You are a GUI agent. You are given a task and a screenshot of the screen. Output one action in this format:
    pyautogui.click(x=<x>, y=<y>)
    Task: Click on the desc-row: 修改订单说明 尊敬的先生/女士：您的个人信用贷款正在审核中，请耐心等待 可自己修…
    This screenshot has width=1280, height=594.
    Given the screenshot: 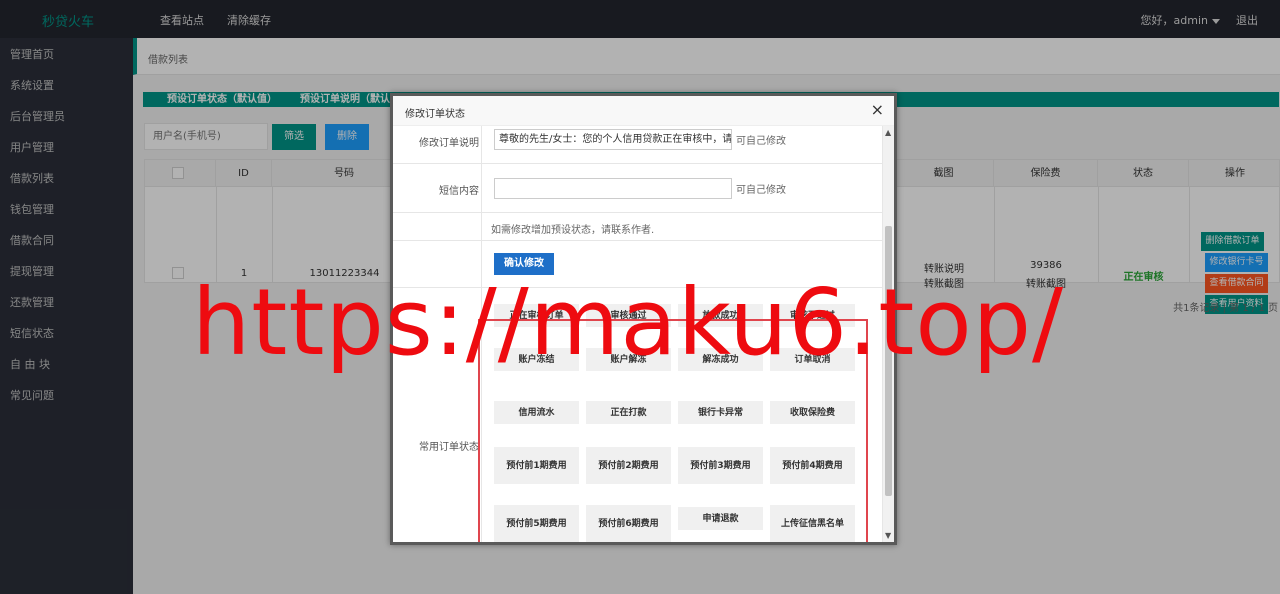 What is the action you would take?
    pyautogui.click(x=639, y=145)
    